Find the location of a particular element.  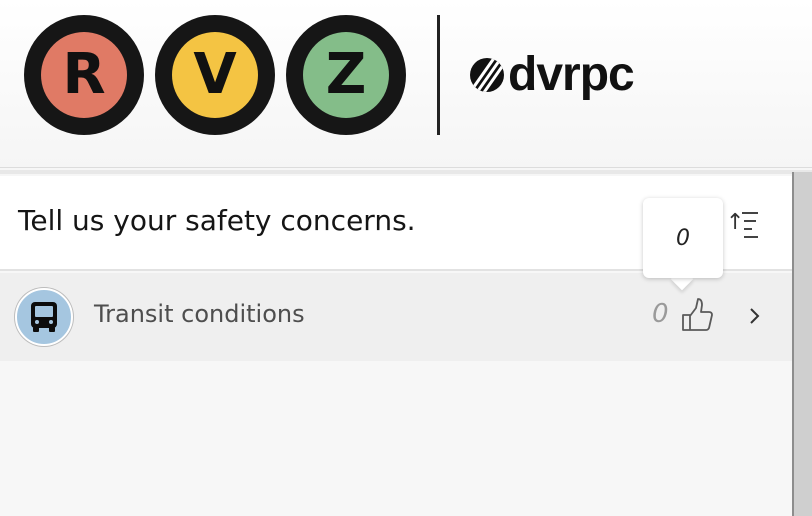

chevron-right-icon is located at coordinates (755, 316).